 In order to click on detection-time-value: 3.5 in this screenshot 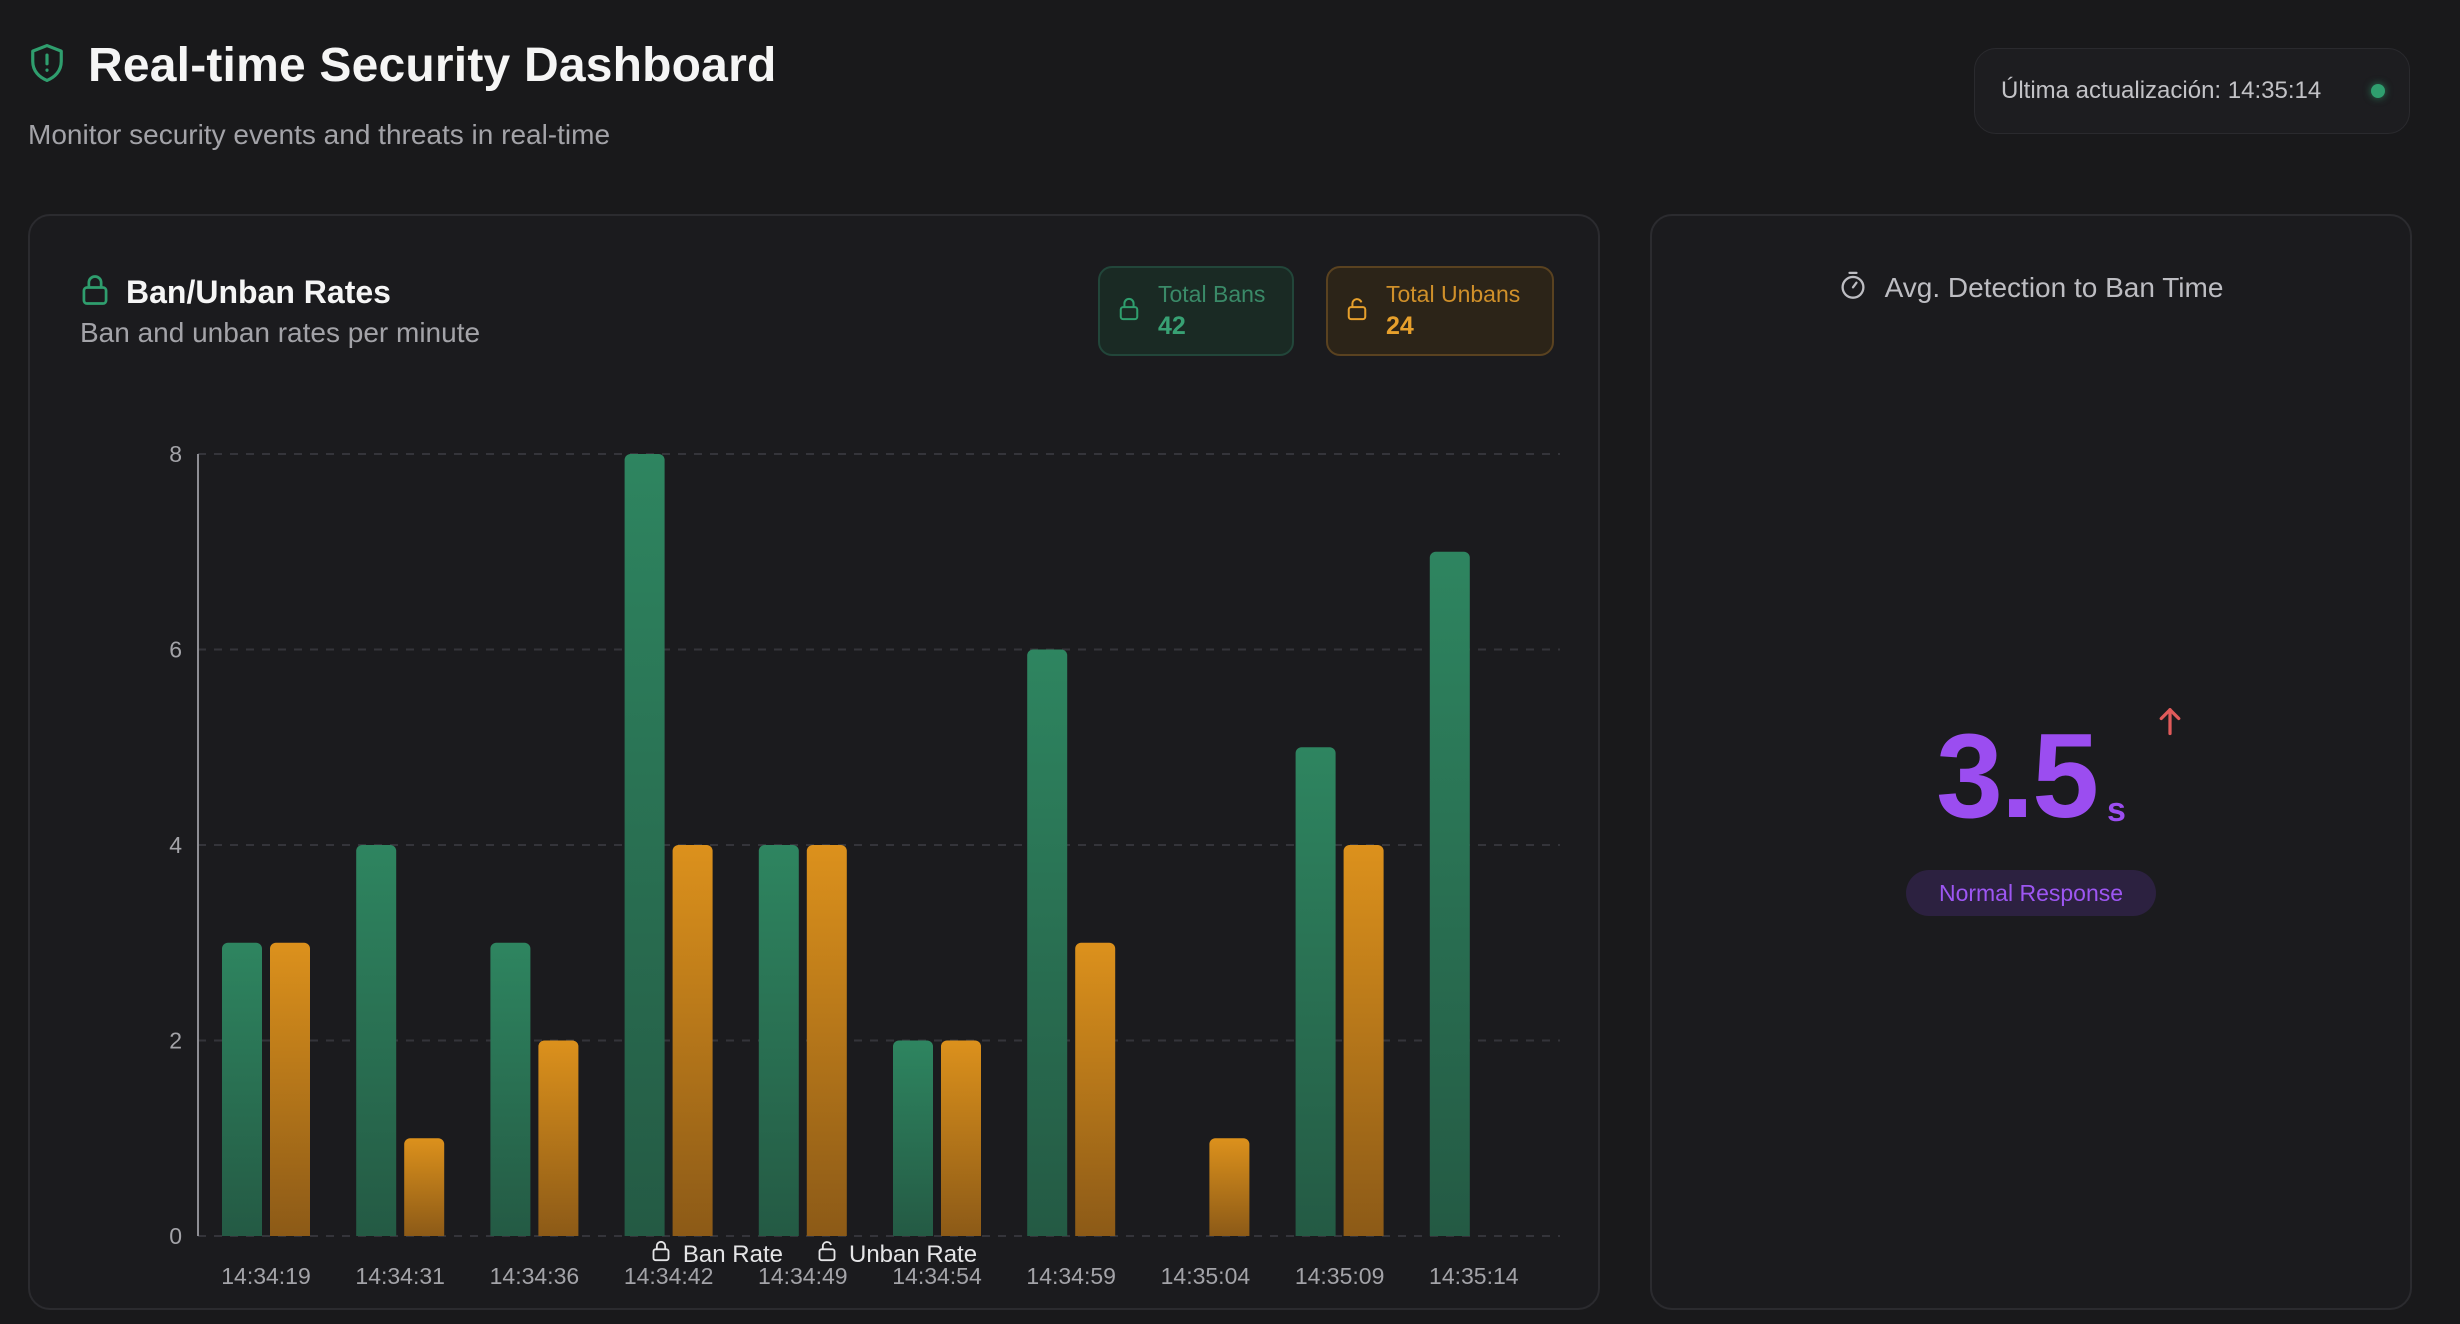, I will do `click(2017, 776)`.